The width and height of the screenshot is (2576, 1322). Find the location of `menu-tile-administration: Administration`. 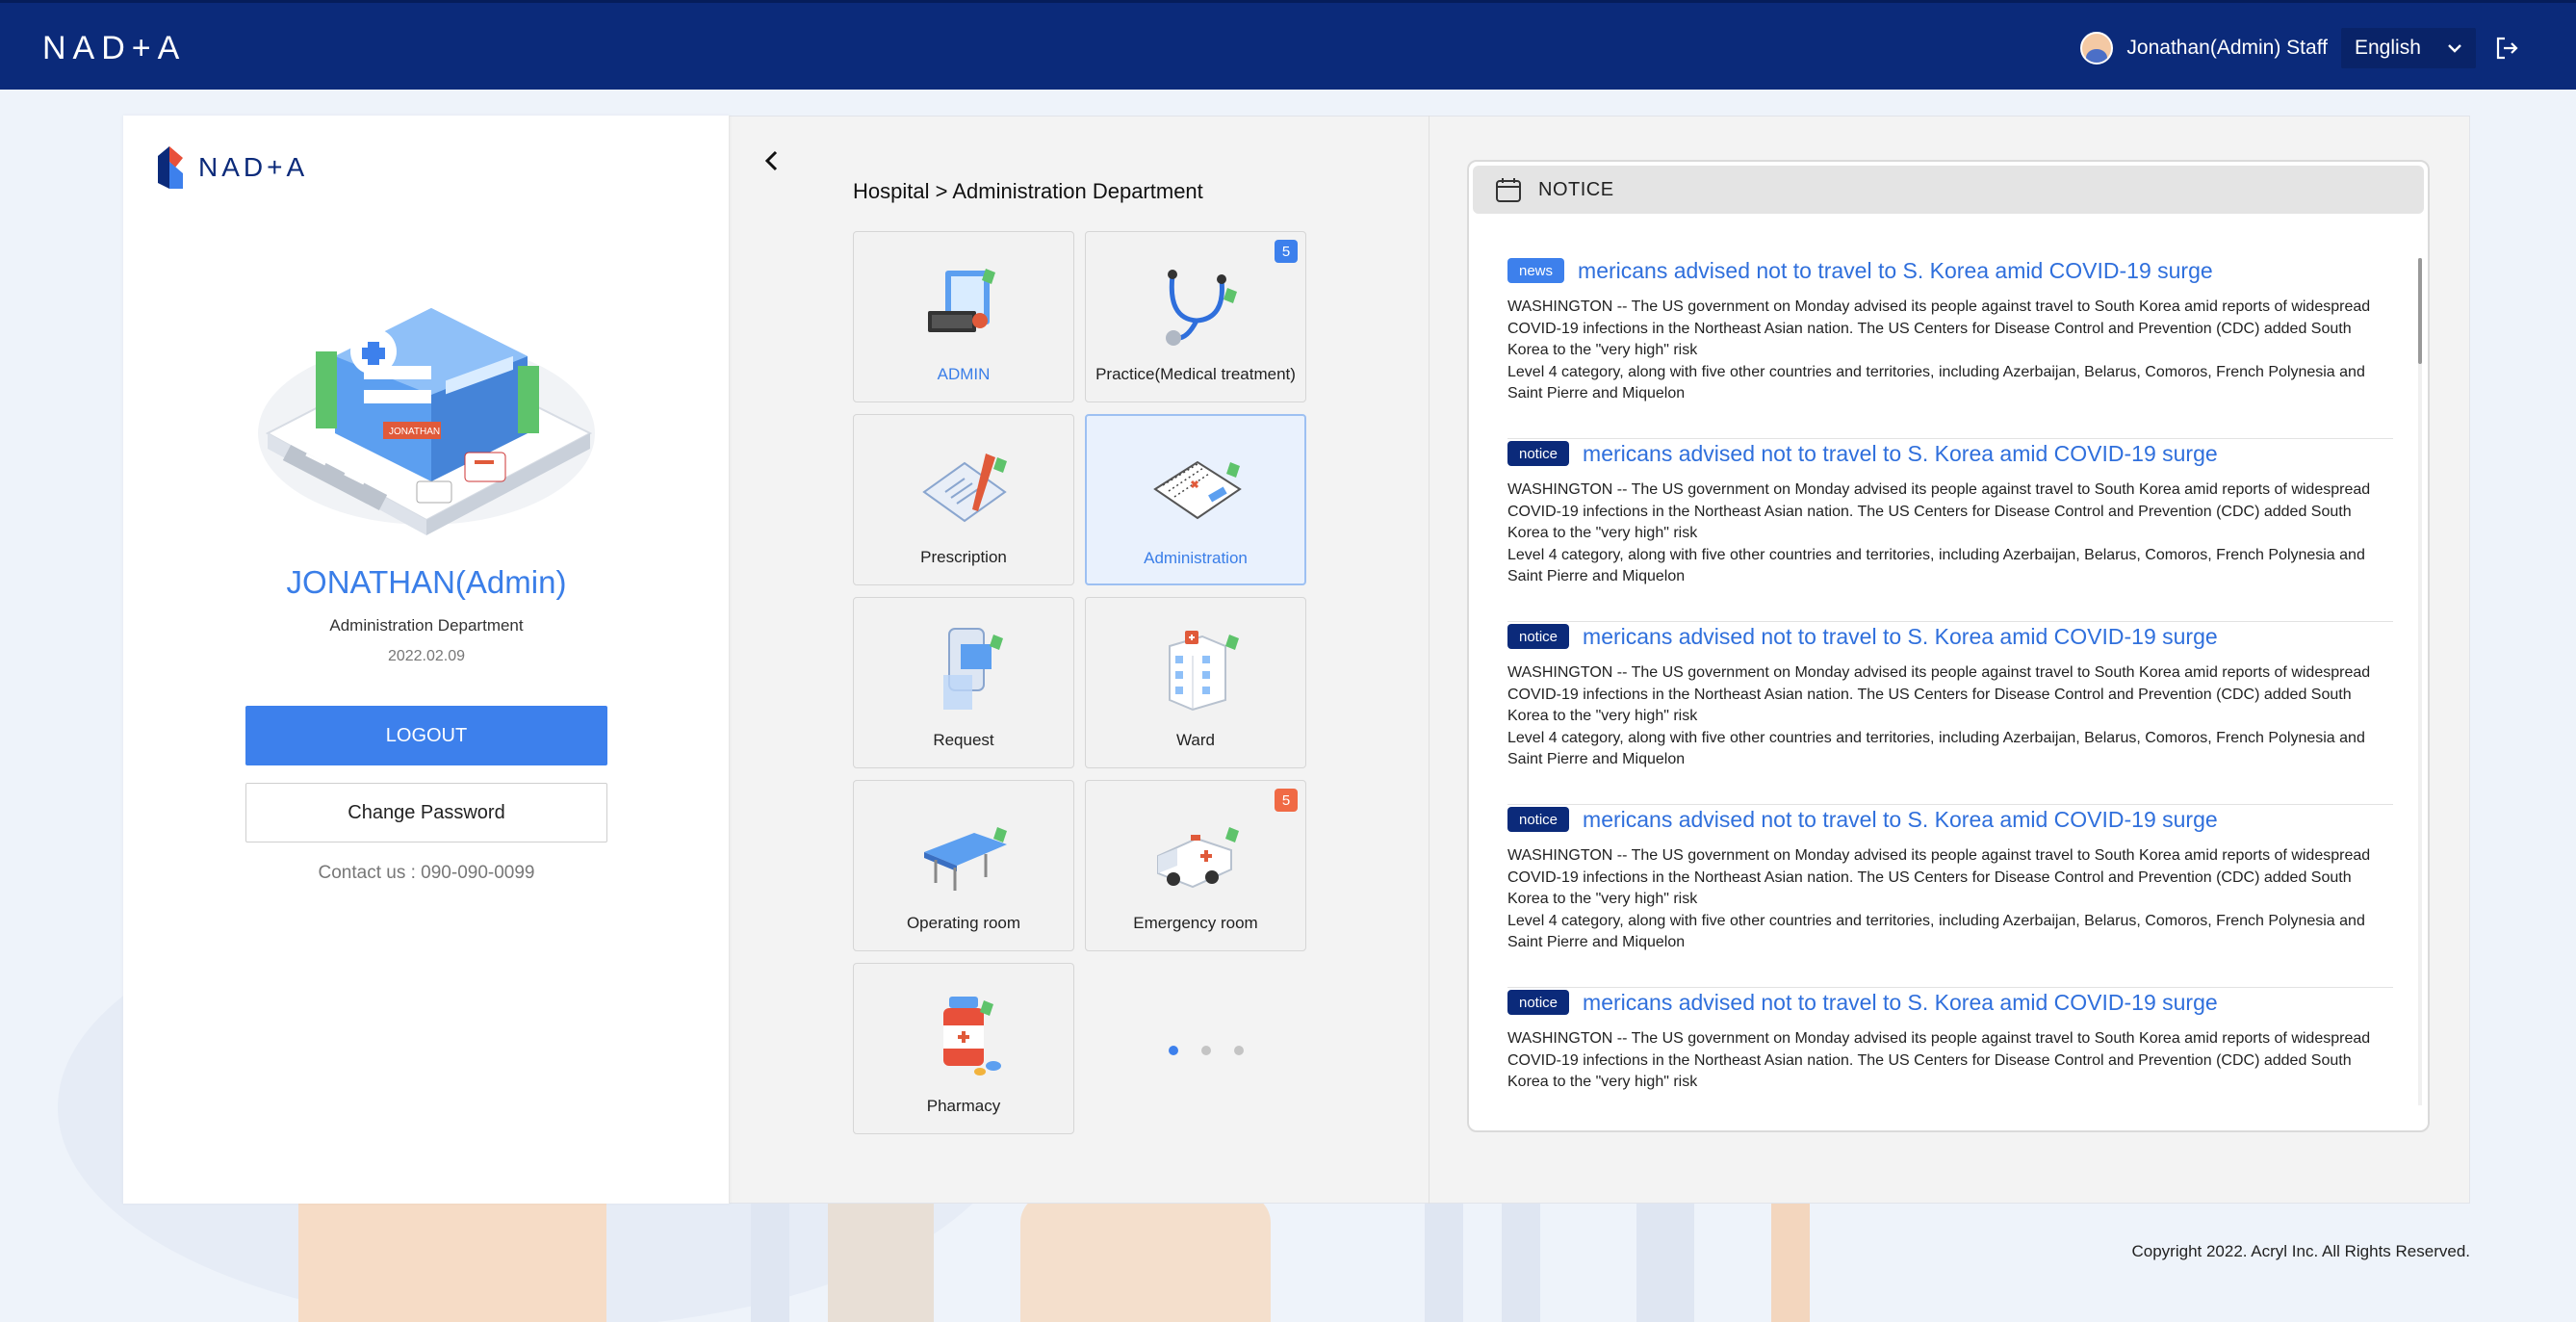

menu-tile-administration: Administration is located at coordinates (1196, 499).